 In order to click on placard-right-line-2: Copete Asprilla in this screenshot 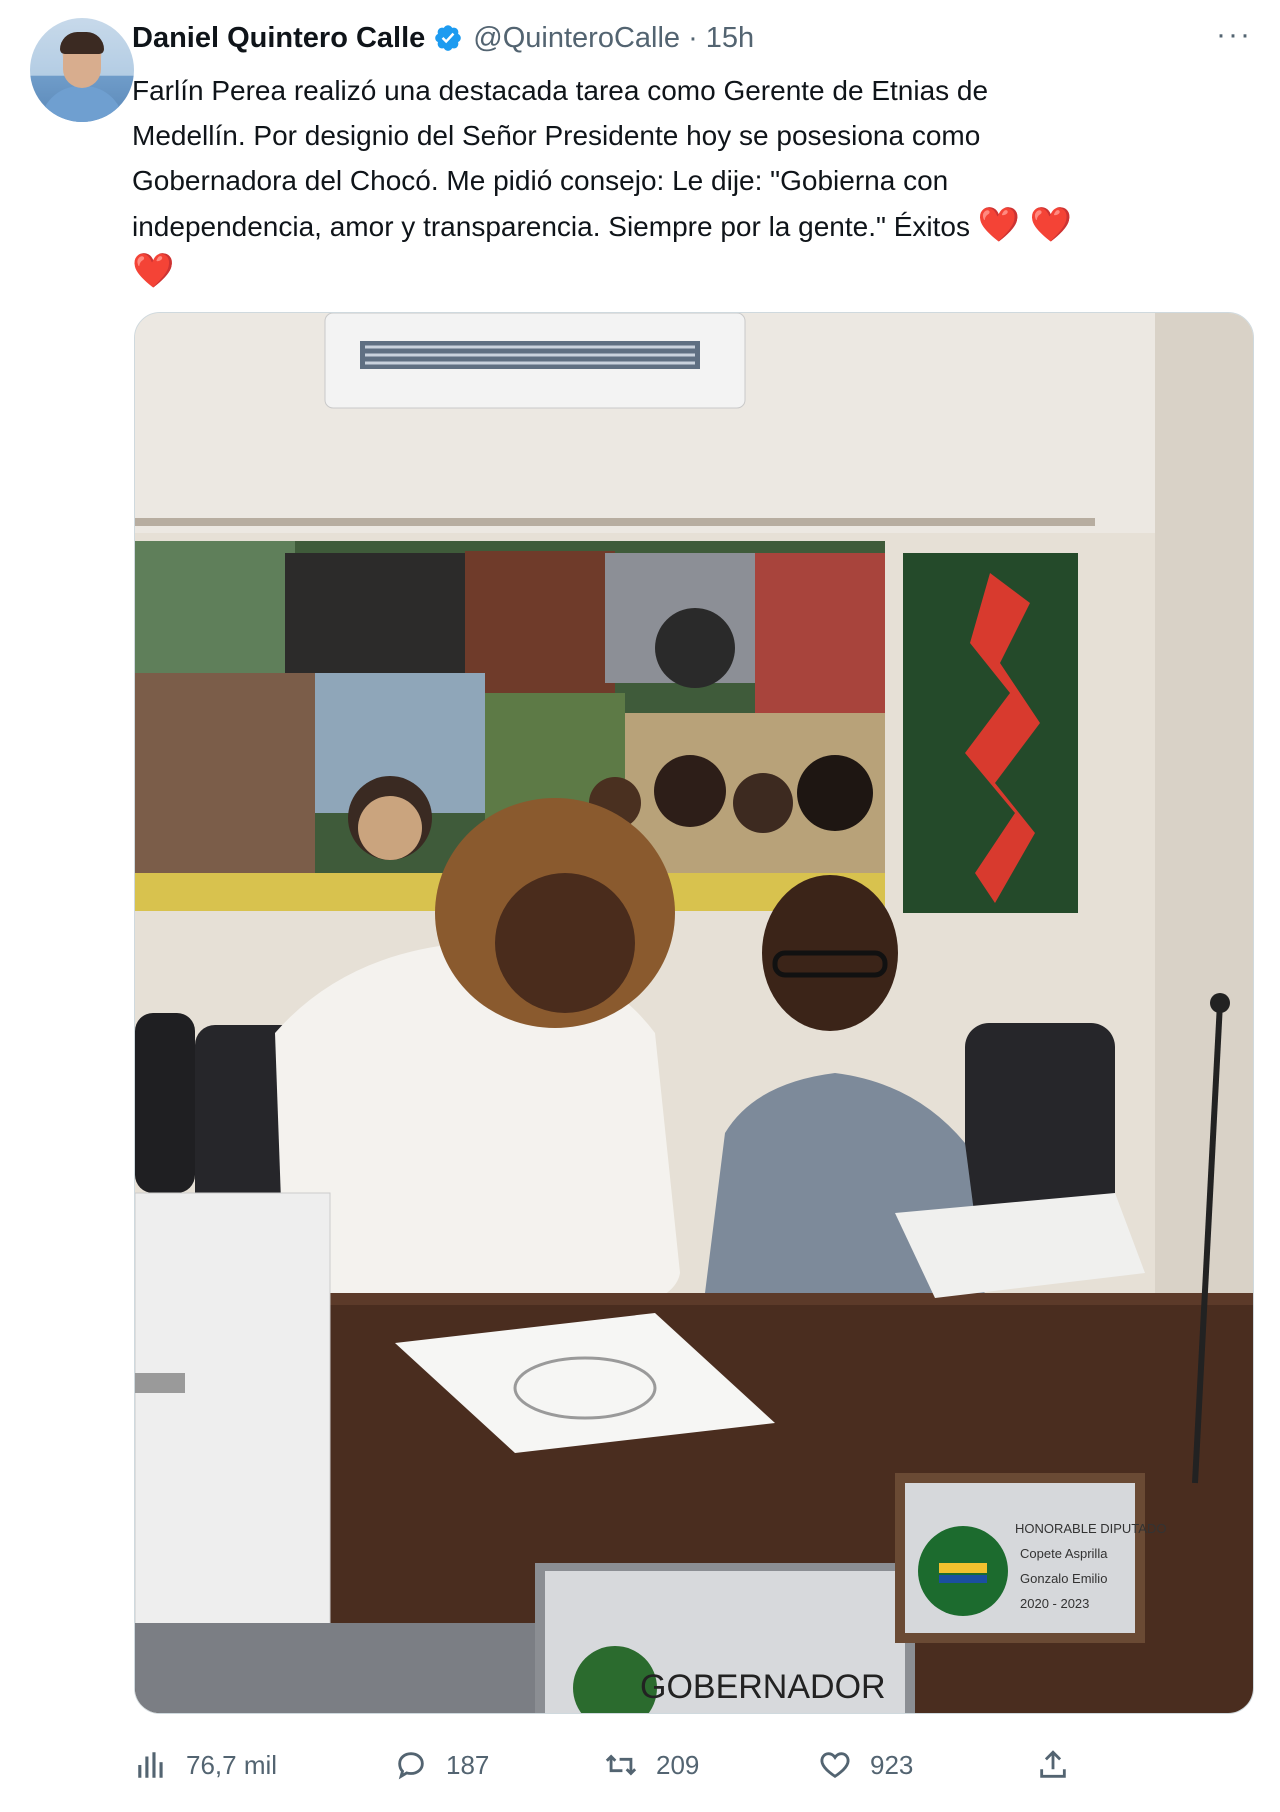, I will do `click(1064, 1553)`.